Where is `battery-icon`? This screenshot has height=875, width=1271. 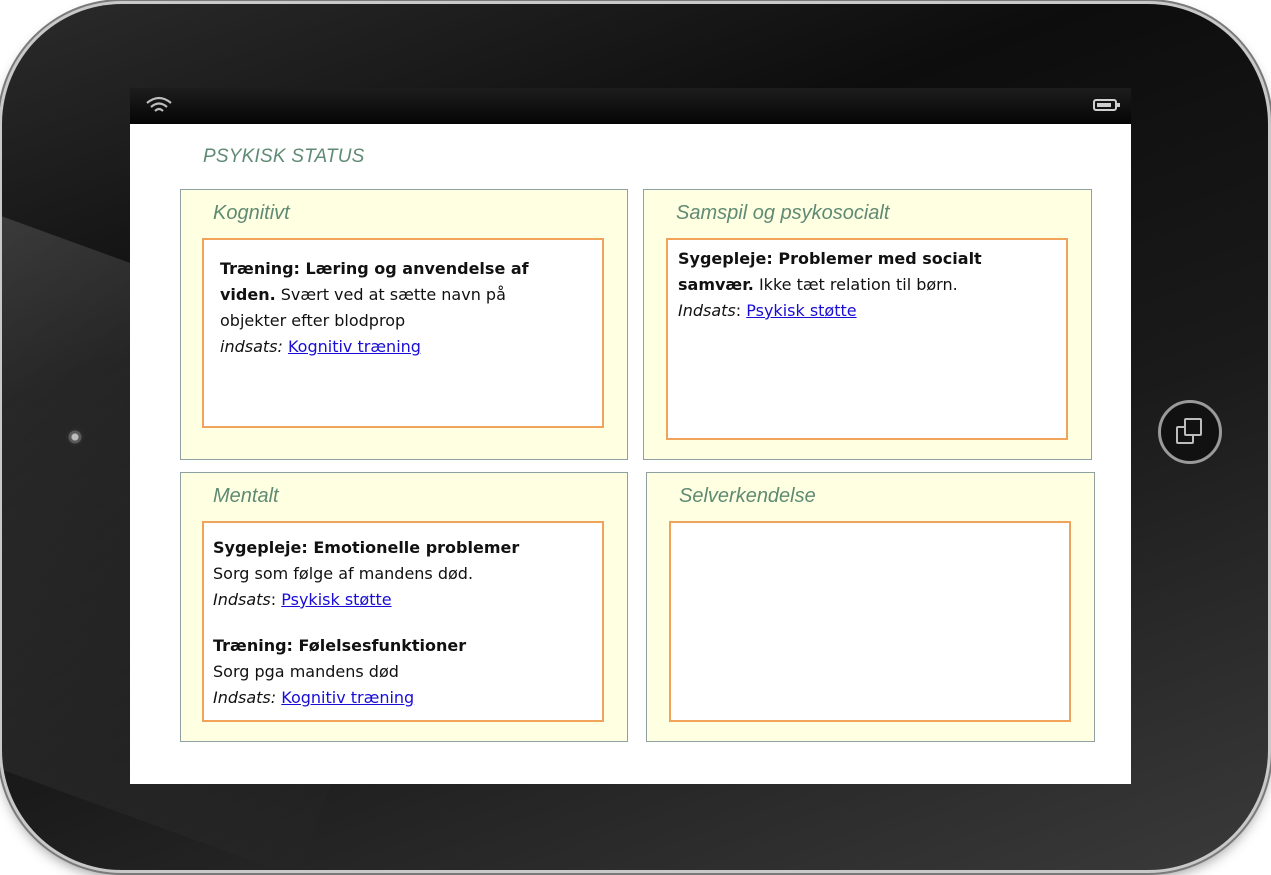 battery-icon is located at coordinates (1106, 105).